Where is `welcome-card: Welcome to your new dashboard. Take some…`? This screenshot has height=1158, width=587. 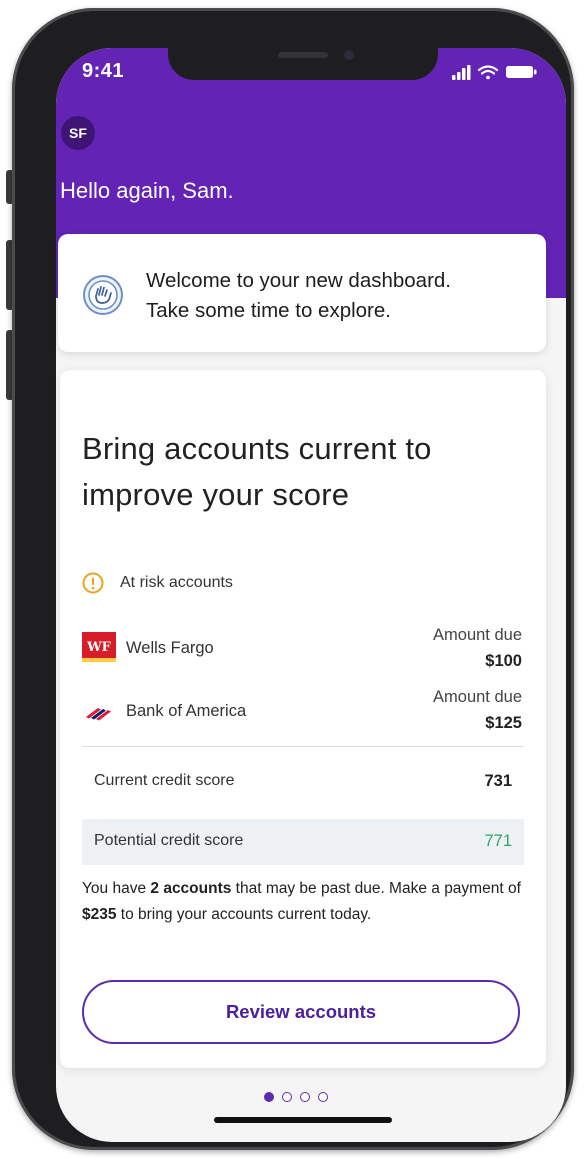 welcome-card: Welcome to your new dashboard. Take some… is located at coordinates (302, 293).